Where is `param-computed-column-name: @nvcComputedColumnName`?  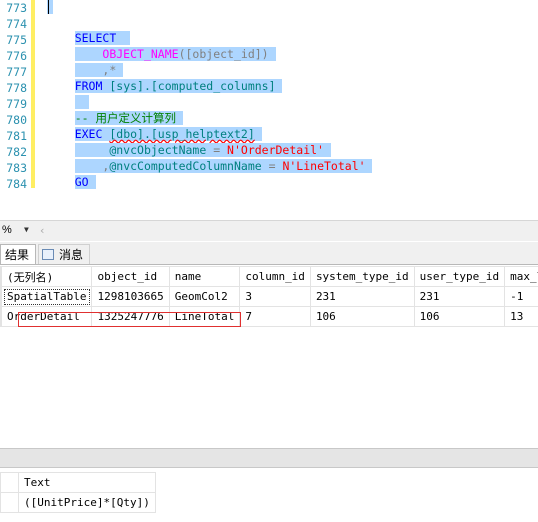 param-computed-column-name: @nvcComputedColumnName is located at coordinates (185, 166).